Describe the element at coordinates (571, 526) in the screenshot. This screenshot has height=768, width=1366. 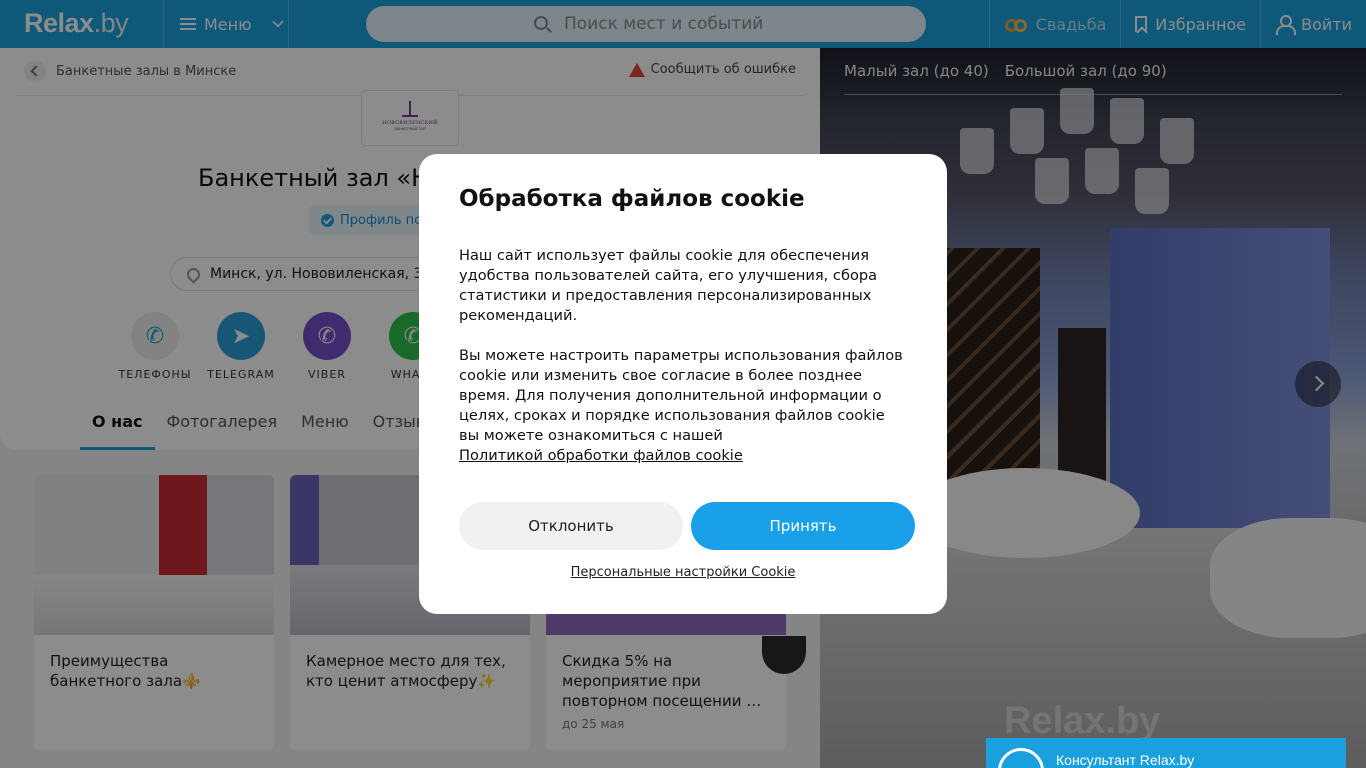
I see `decline-button: Отклонить` at that location.